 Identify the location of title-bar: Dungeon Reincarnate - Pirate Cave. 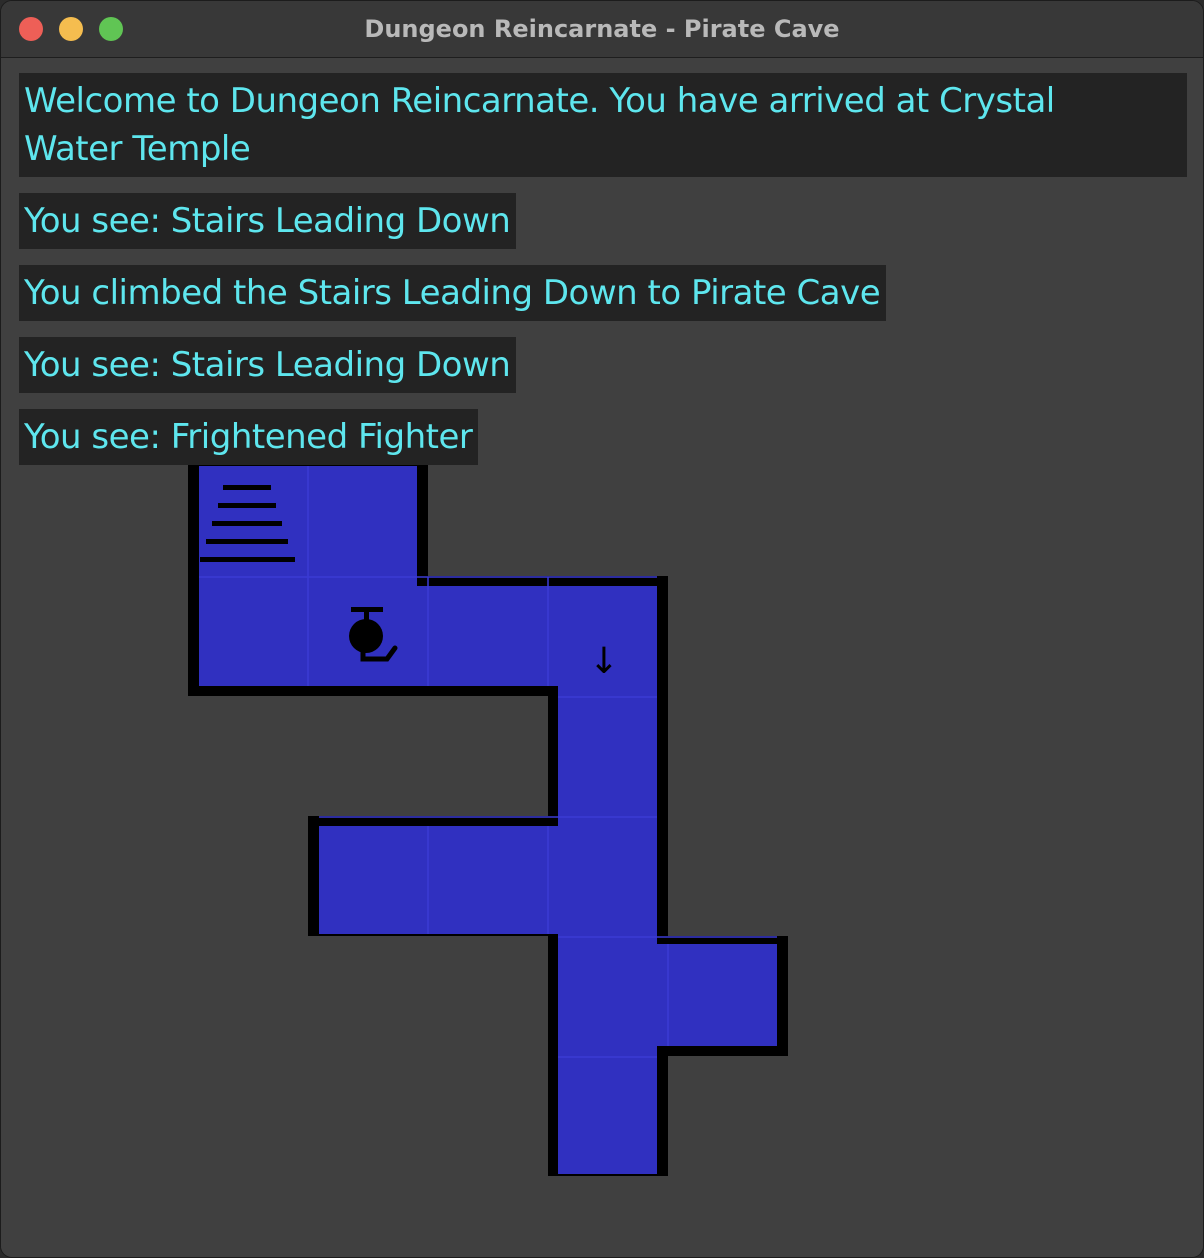
(602, 29).